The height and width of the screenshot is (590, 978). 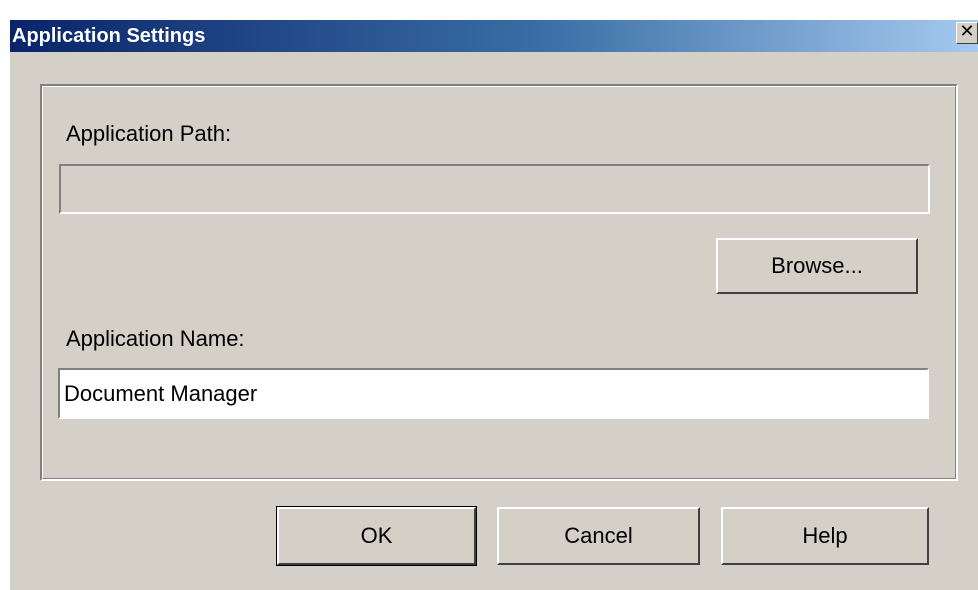 I want to click on help-button: Help, so click(x=825, y=536).